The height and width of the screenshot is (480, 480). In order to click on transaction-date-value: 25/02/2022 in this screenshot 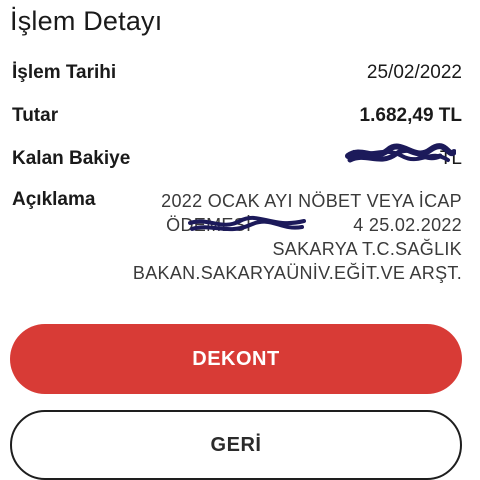, I will do `click(414, 72)`.